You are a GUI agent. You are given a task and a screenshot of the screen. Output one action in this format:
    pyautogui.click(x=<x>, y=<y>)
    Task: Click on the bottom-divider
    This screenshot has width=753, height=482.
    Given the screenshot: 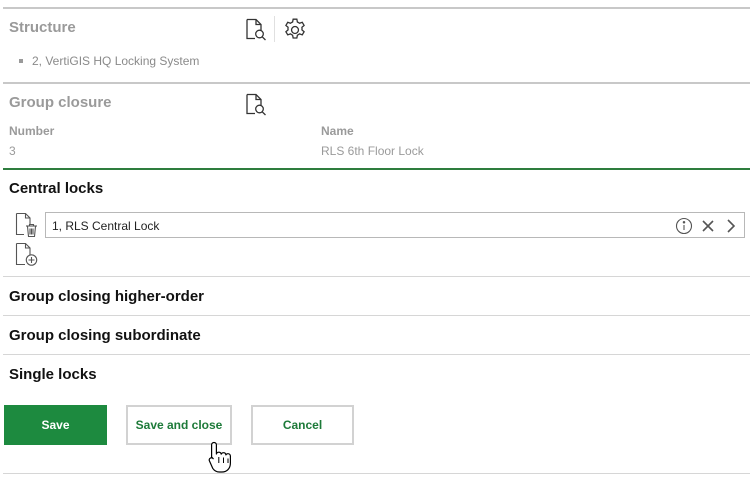 What is the action you would take?
    pyautogui.click(x=376, y=473)
    